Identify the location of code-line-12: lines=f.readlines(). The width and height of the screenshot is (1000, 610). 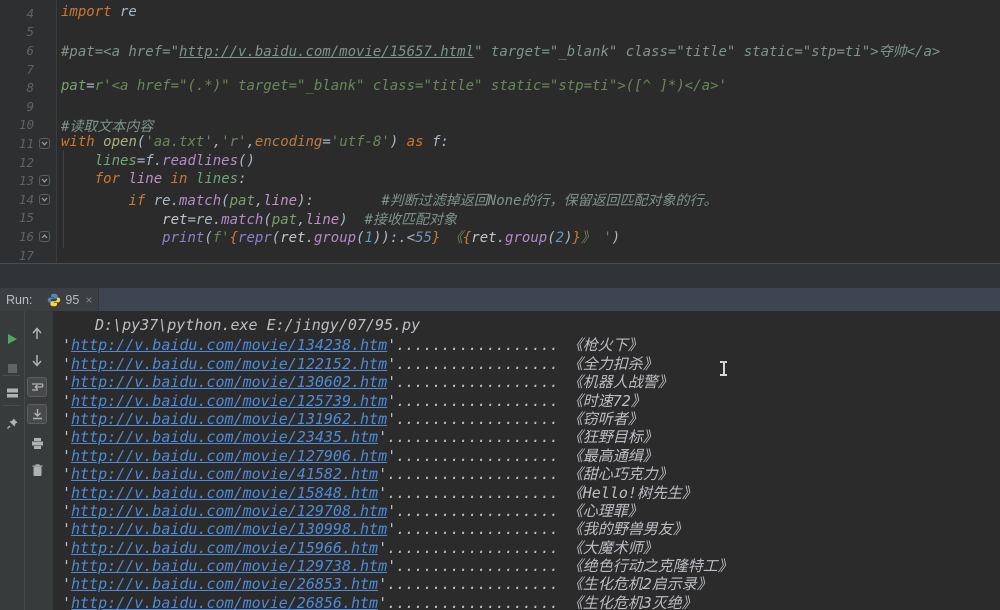
(528, 162).